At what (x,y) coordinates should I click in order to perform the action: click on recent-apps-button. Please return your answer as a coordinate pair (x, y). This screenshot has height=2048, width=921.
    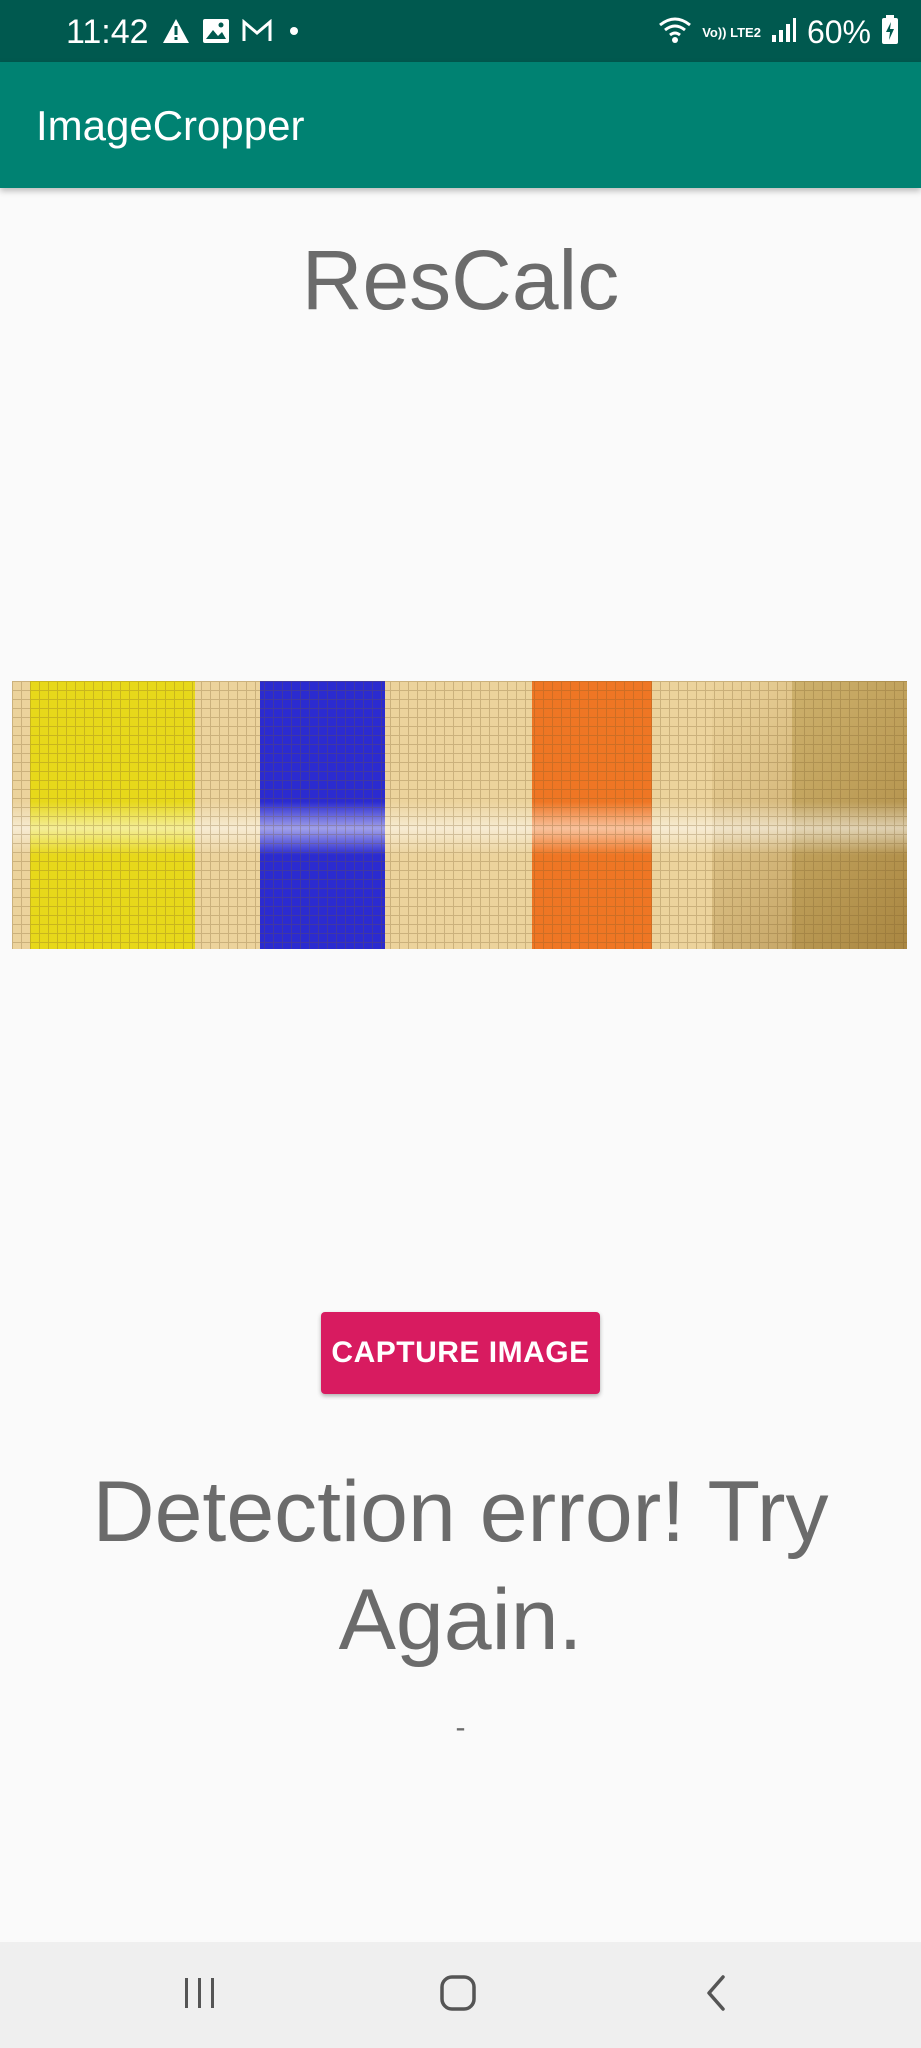
    Looking at the image, I should click on (200, 1995).